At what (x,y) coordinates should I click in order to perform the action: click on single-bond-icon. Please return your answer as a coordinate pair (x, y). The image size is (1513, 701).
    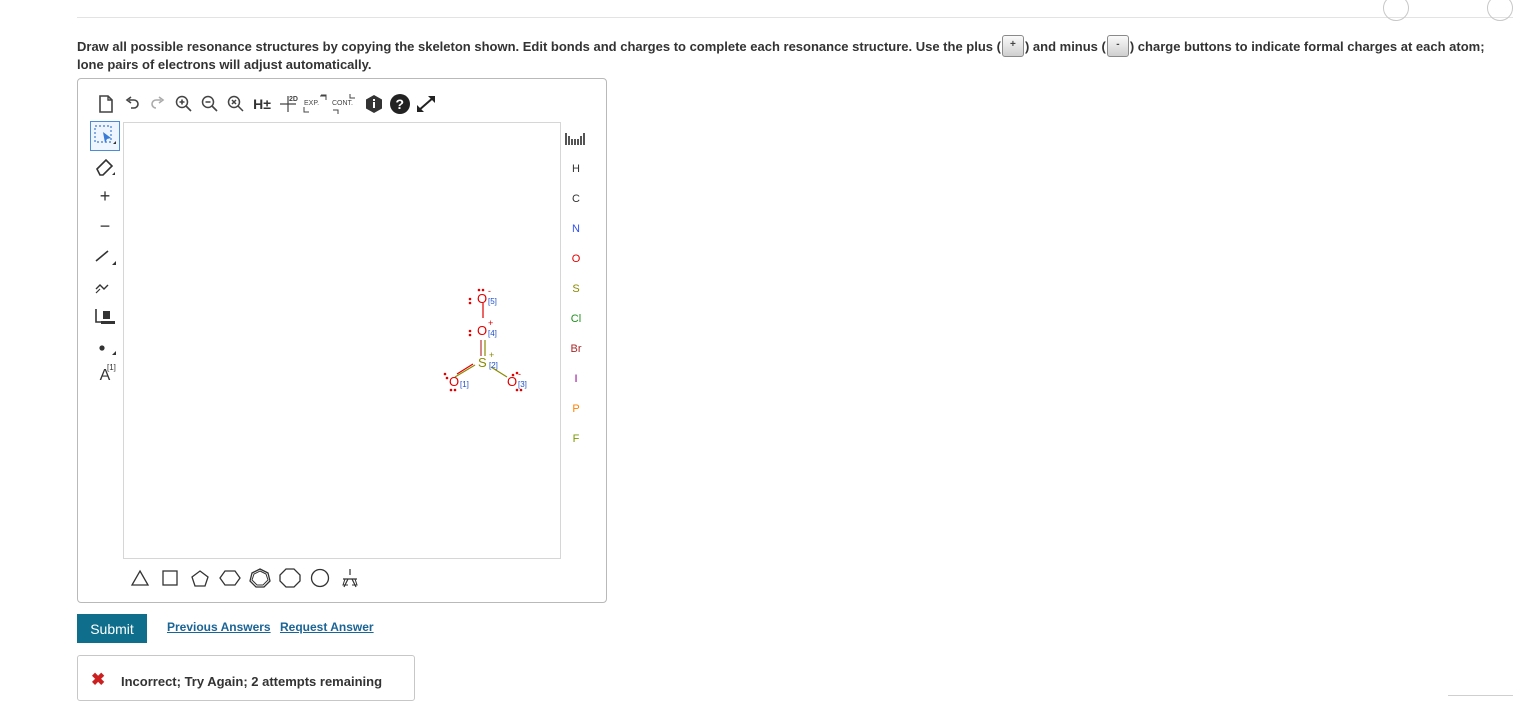
    Looking at the image, I should click on (105, 256).